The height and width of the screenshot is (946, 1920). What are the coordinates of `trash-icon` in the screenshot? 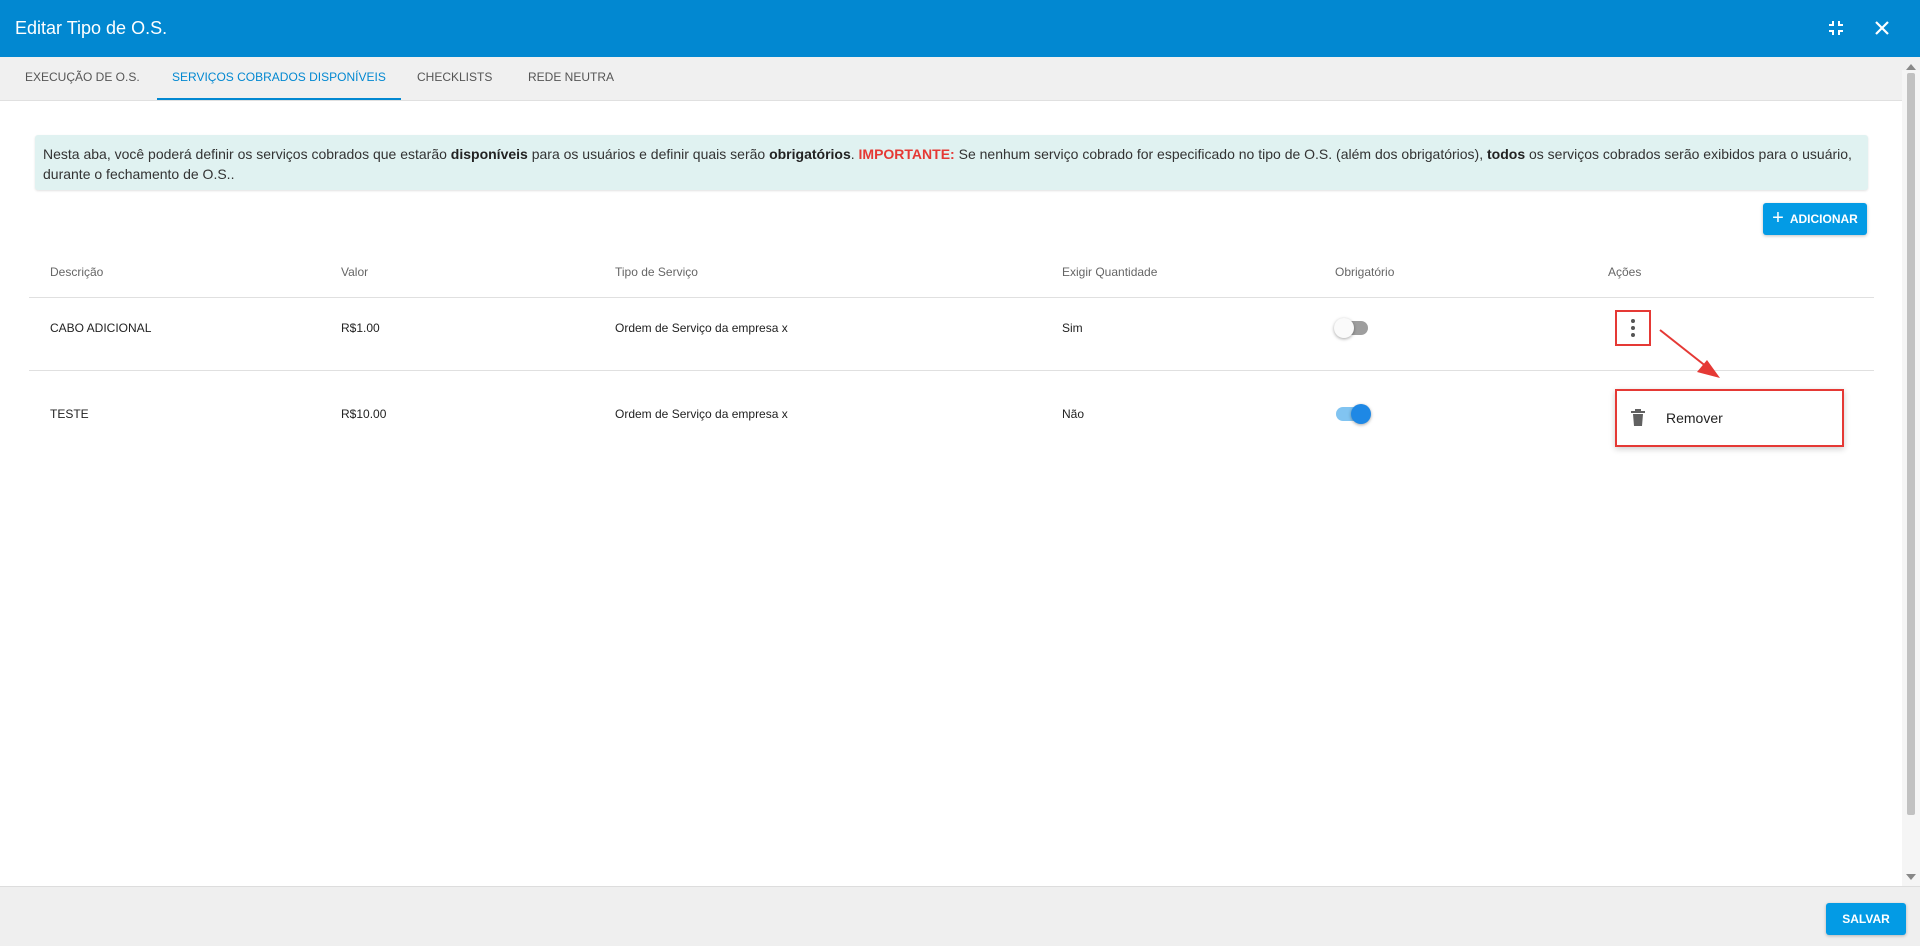 It's located at (1638, 418).